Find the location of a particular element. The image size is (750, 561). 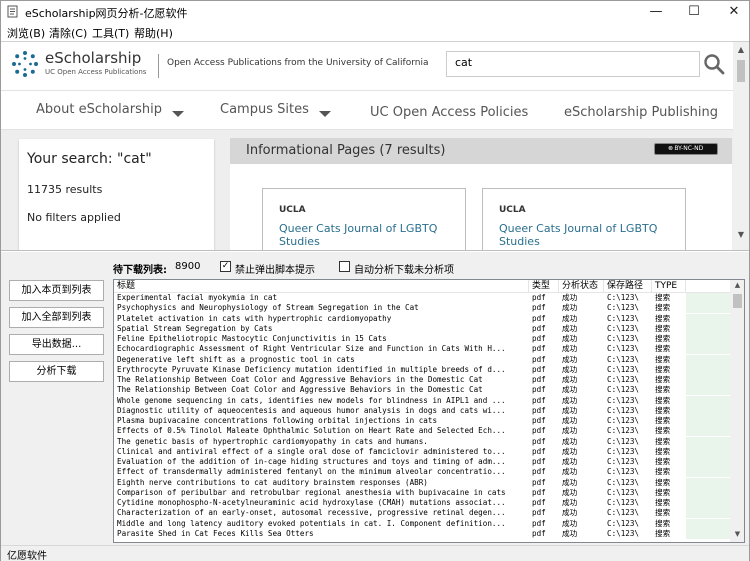

logo-subtitle: UC Open Access Publications is located at coordinates (96, 72).